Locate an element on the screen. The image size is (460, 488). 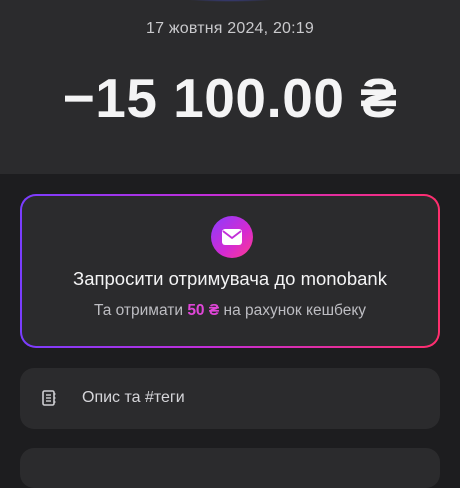
transaction-datetime: 17 жовтня 2024, 20:19 is located at coordinates (230, 28).